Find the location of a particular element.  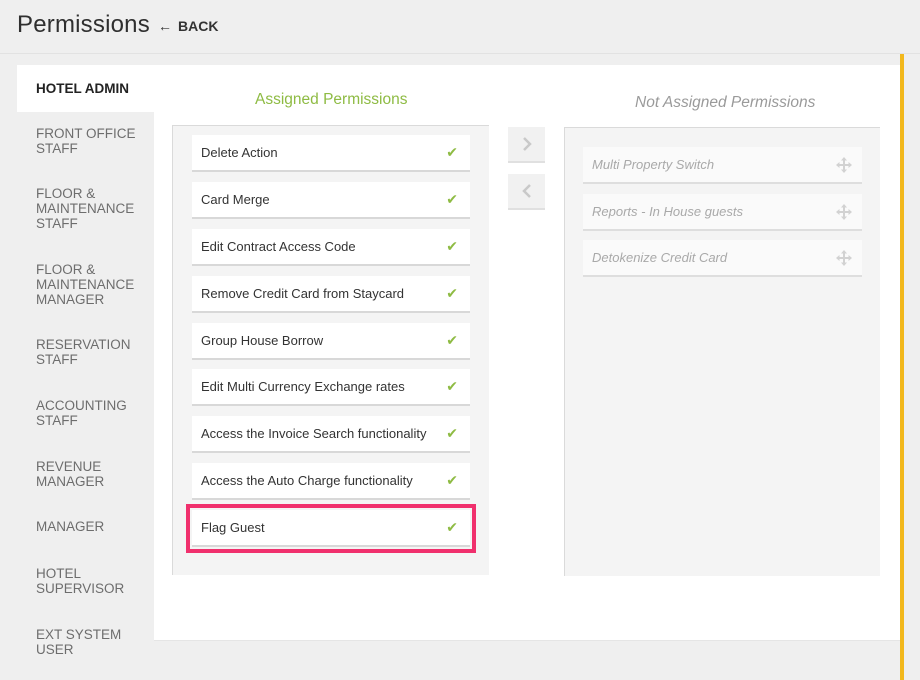

assigned-permission-item: Edit Contract Access Code ✔ is located at coordinates (331, 247).